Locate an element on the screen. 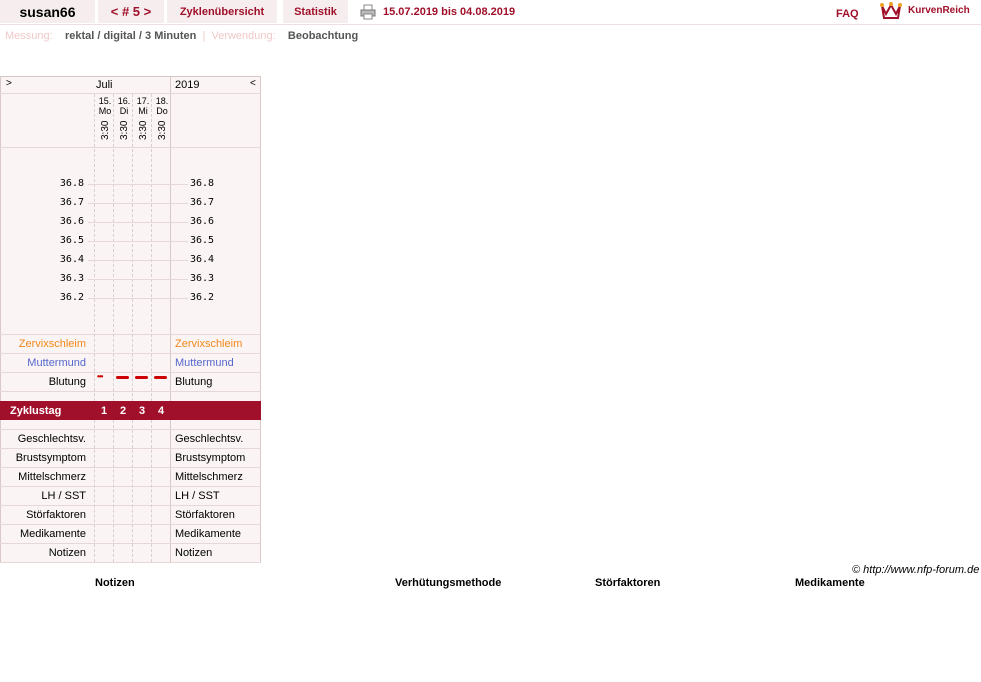  day-date: 18. is located at coordinates (162, 101).